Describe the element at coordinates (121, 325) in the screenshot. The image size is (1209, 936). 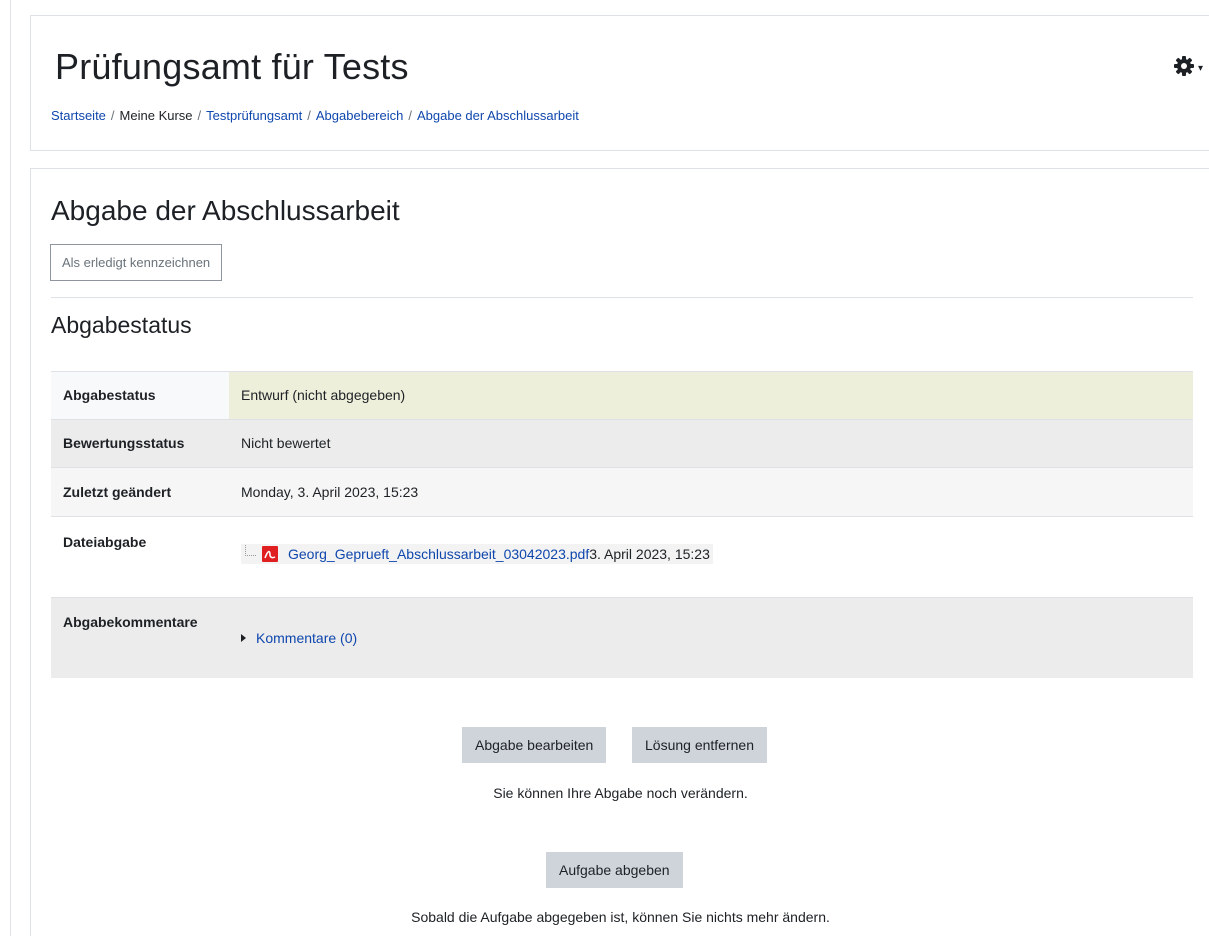
I see `section-heading: Abgabestatus` at that location.